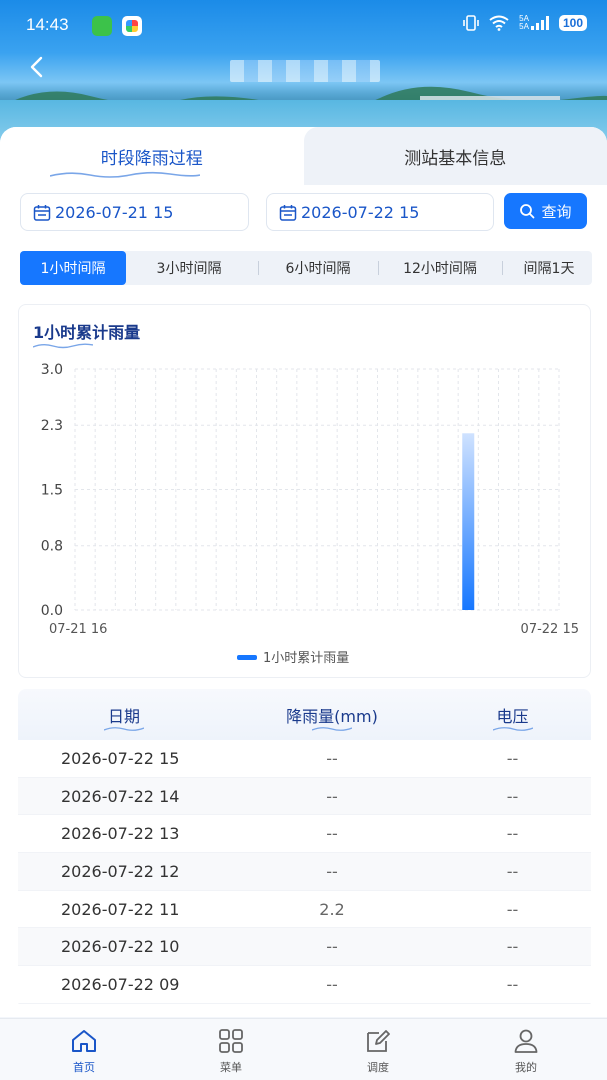 The width and height of the screenshot is (607, 1080). I want to click on tab-bar: 时段降雨过程 测站基本信息, so click(303, 156).